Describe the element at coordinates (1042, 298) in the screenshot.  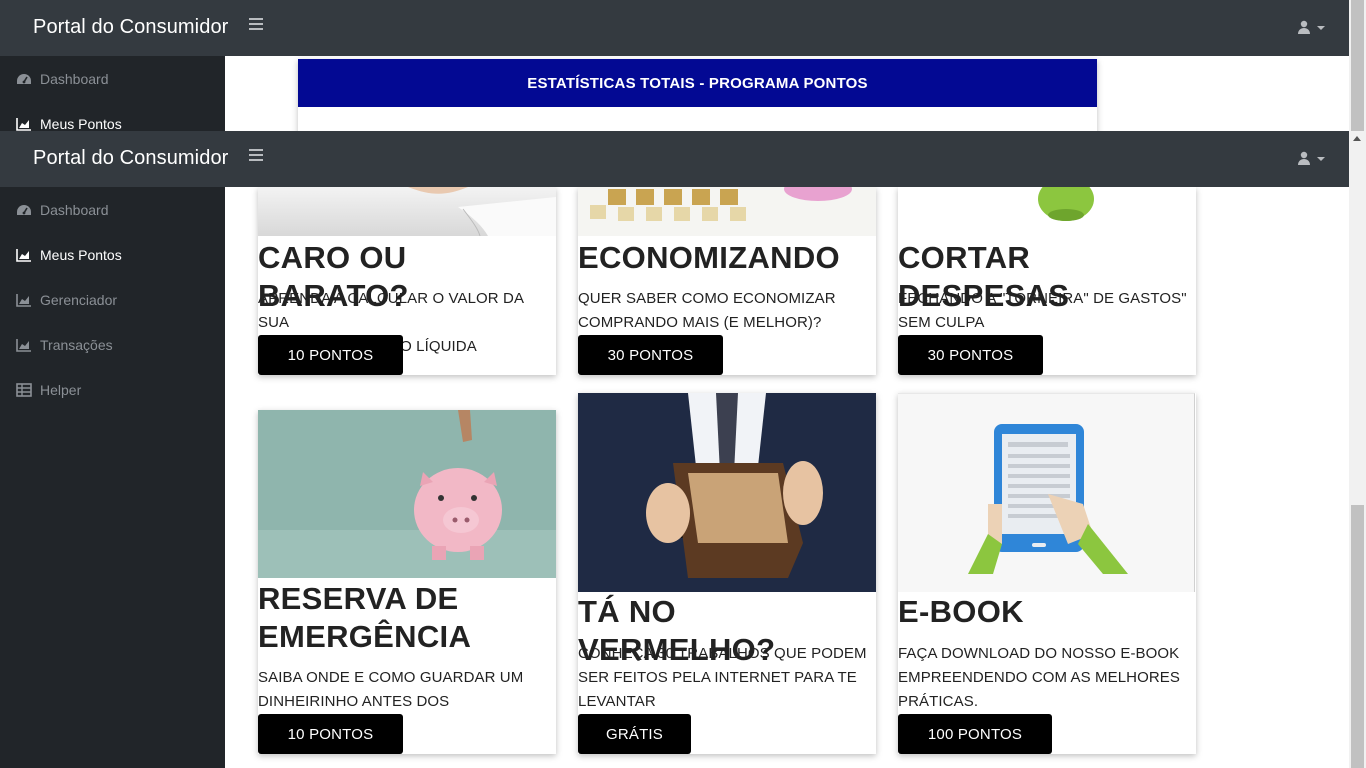
I see `card-description-line: FECHANDO A "TORNEIRA" DE GASTOS"` at that location.